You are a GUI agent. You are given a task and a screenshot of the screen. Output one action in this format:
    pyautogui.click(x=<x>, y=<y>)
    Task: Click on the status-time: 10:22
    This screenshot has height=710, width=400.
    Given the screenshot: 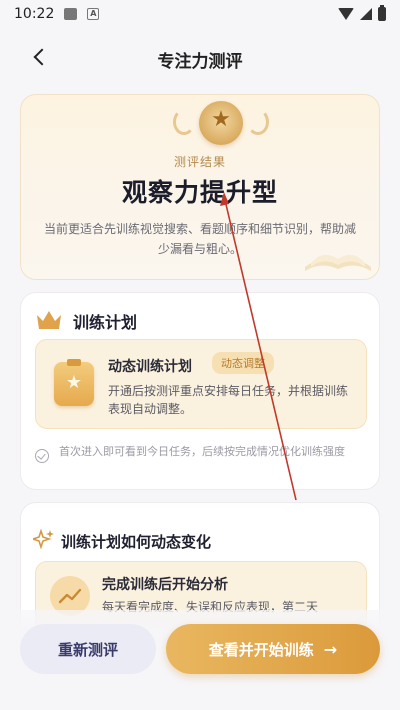 What is the action you would take?
    pyautogui.click(x=34, y=14)
    